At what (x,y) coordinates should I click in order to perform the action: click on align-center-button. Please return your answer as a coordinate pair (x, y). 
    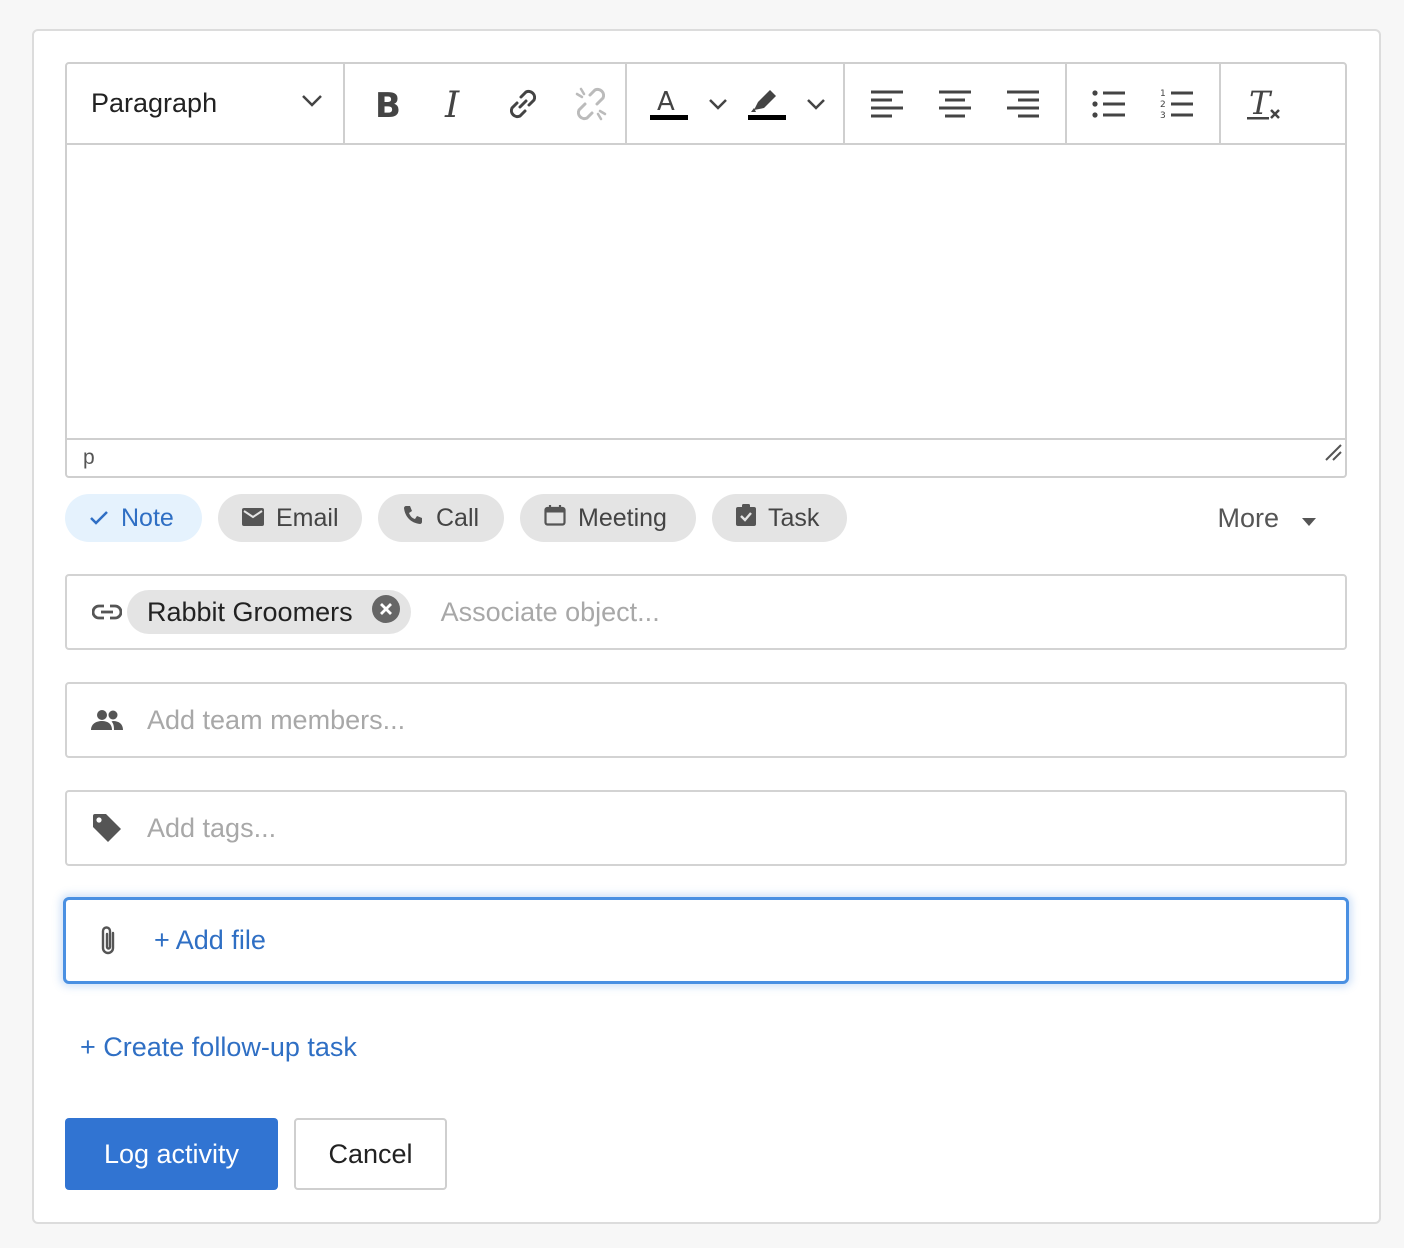
    Looking at the image, I should click on (955, 103).